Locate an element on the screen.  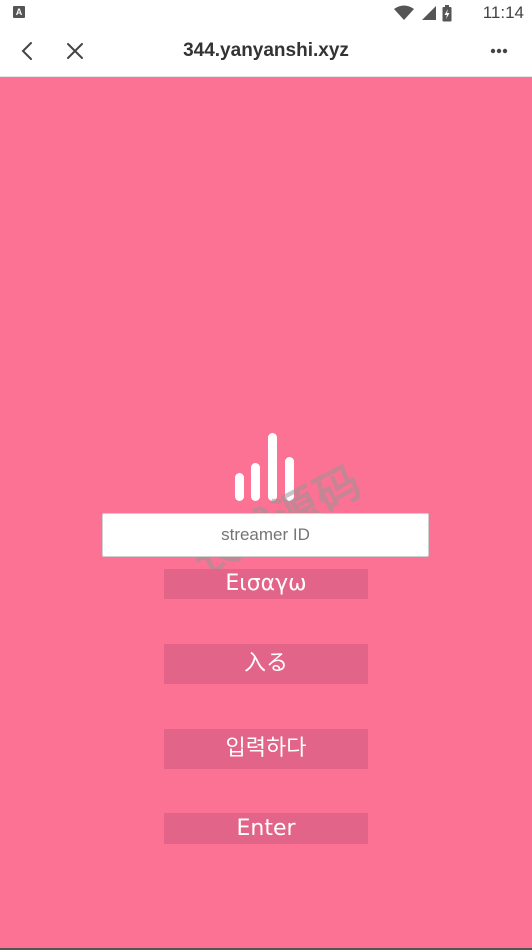
more-options-button is located at coordinates (499, 51).